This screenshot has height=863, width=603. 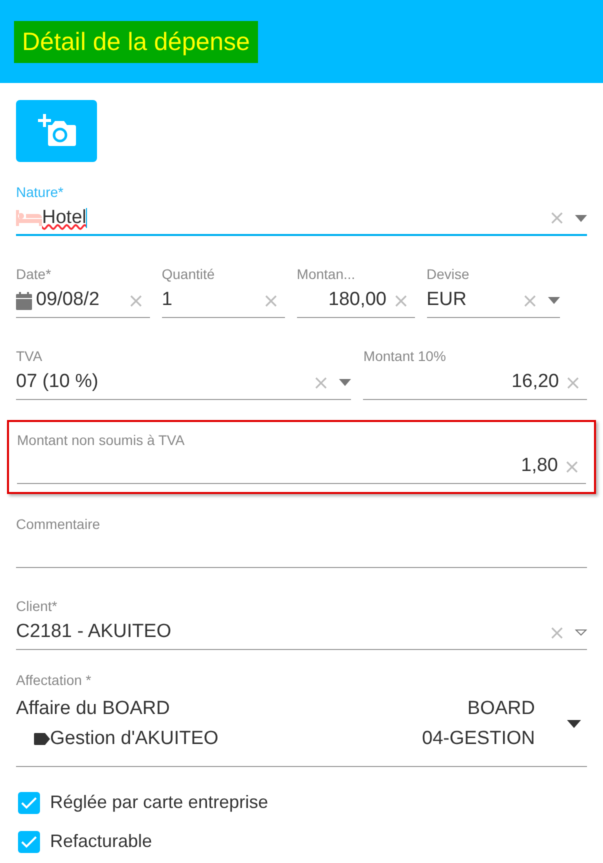 I want to click on project-name: Affaire du BOARD, so click(x=93, y=709).